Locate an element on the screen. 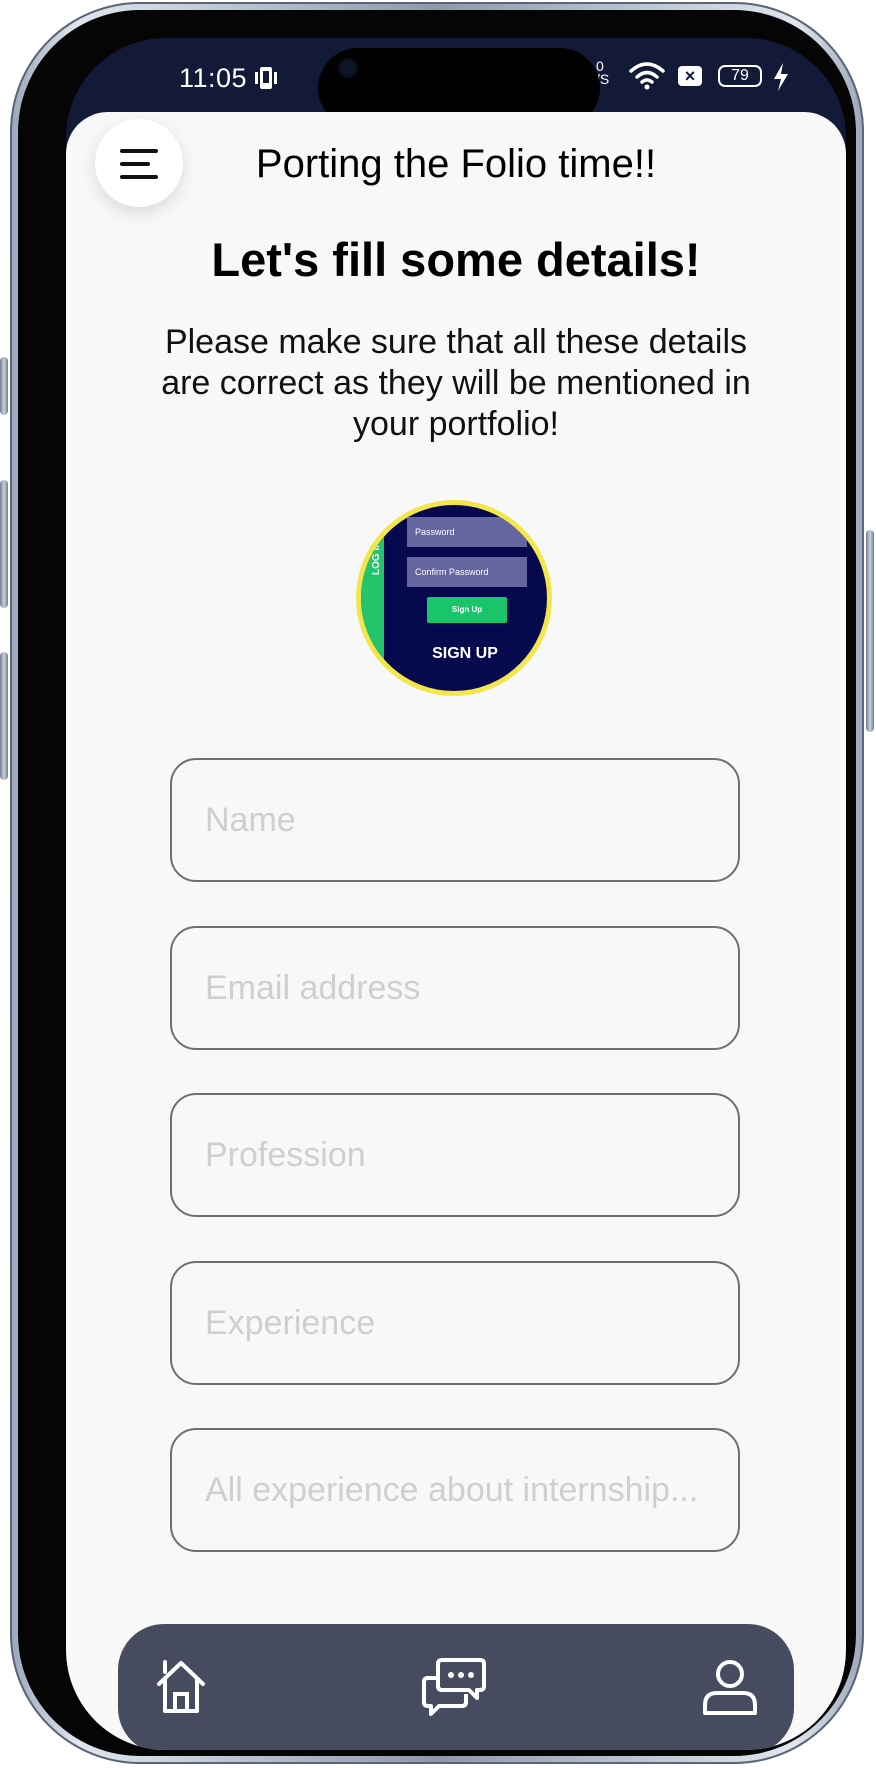 This screenshot has height=1768, width=876. profession-input is located at coordinates (455, 1155).